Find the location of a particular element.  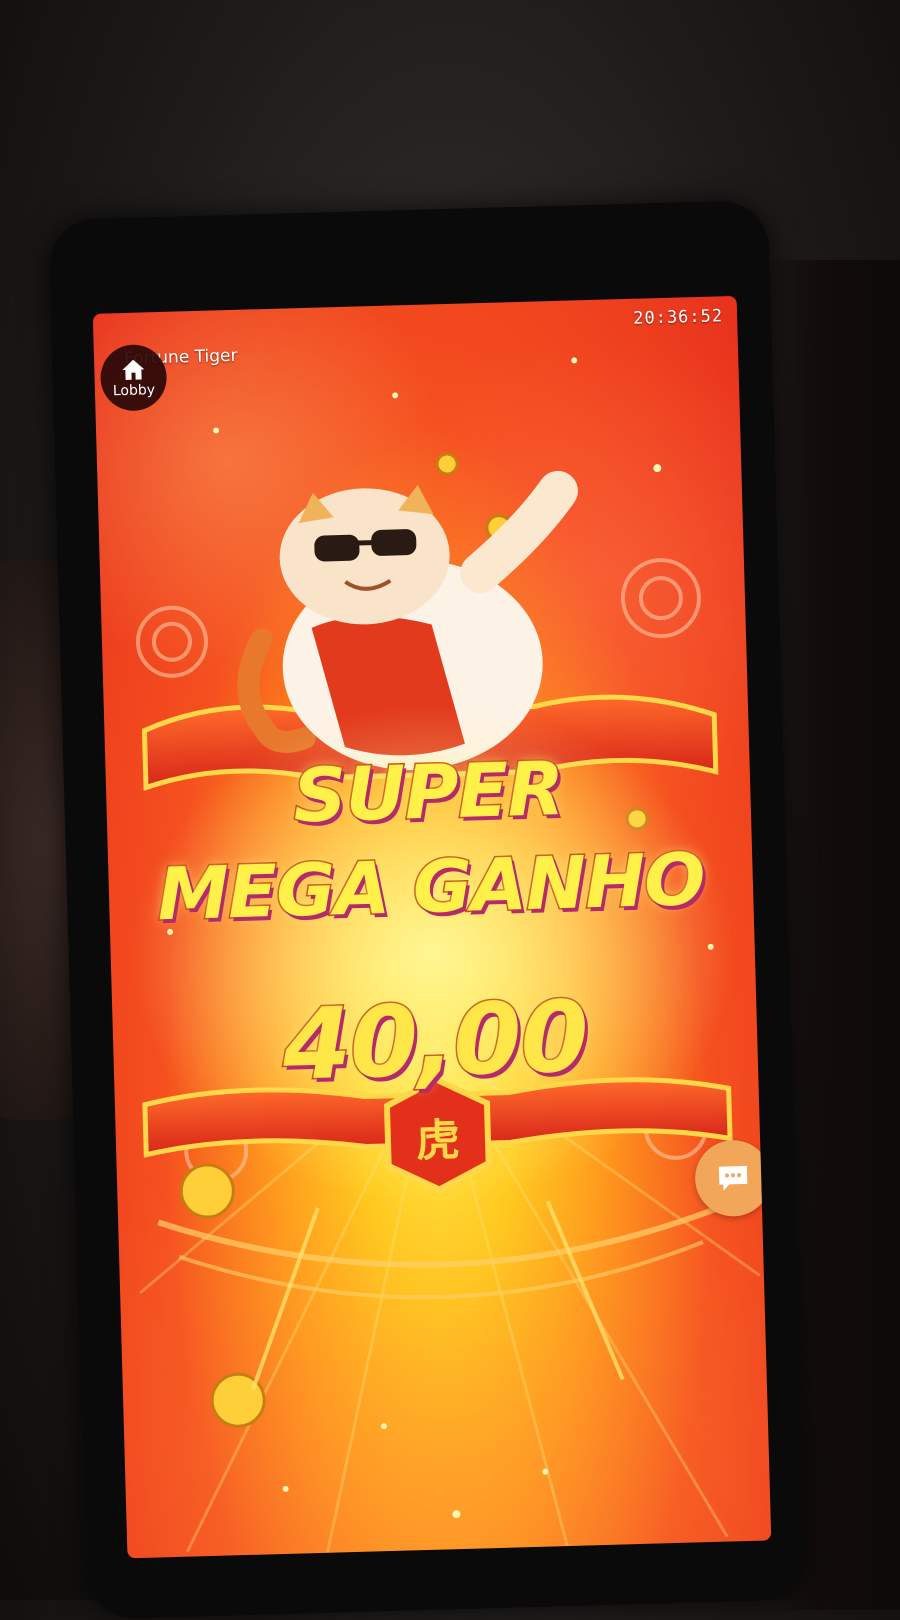

chat-bubble-icon is located at coordinates (733, 1178).